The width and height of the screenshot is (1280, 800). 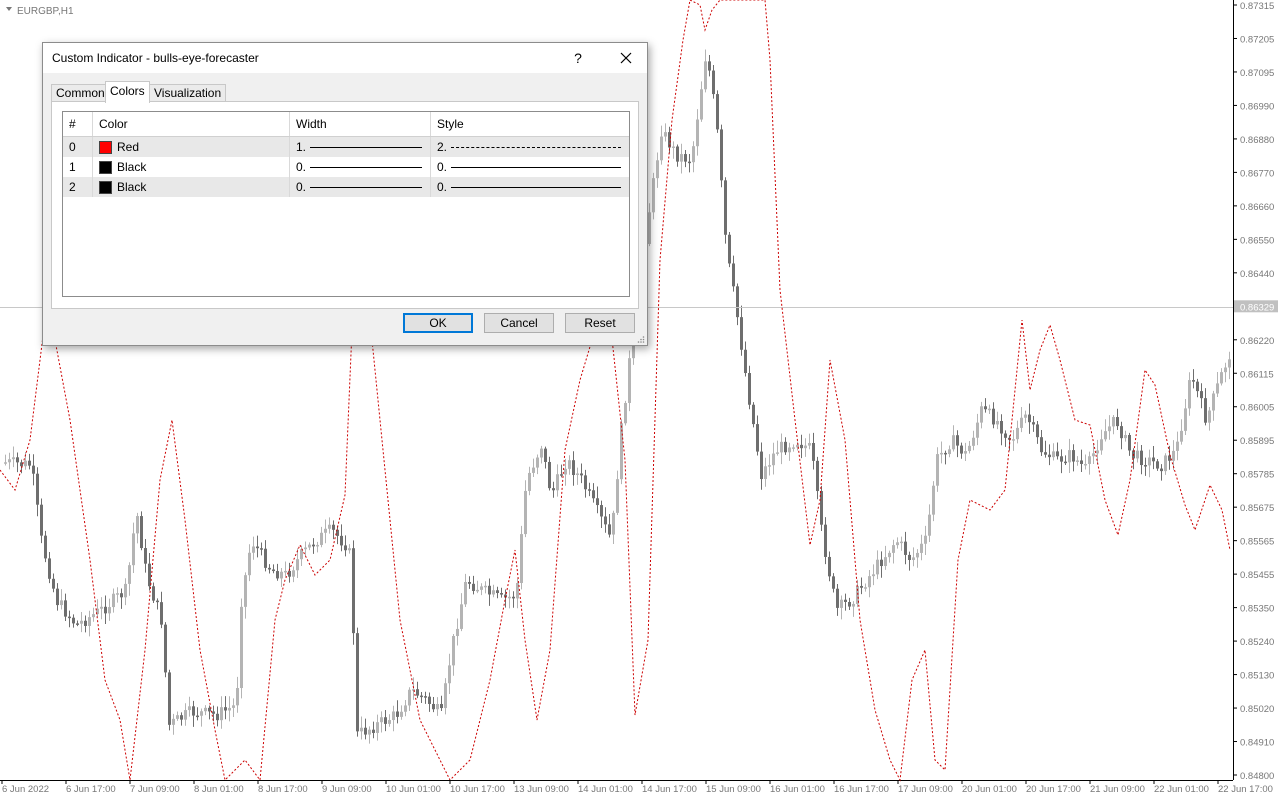 What do you see at coordinates (1117, 789) in the screenshot?
I see `time-label: 21 Jun 09:00` at bounding box center [1117, 789].